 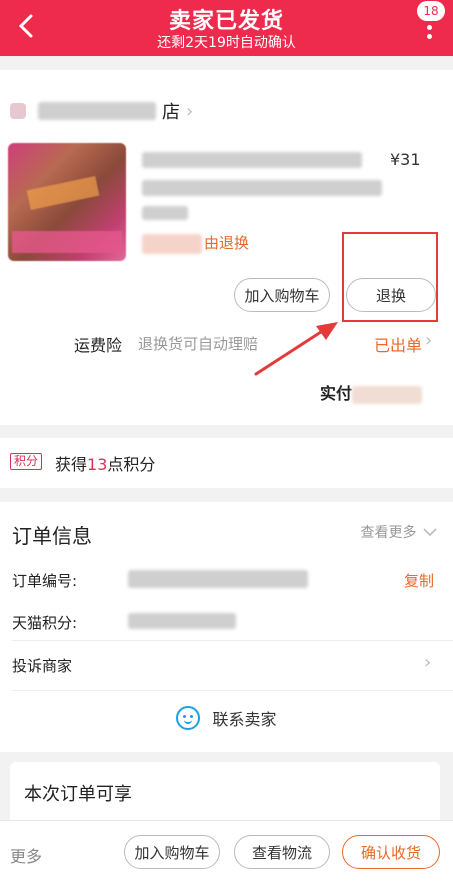 I want to click on chat-face-icon, so click(x=188, y=718).